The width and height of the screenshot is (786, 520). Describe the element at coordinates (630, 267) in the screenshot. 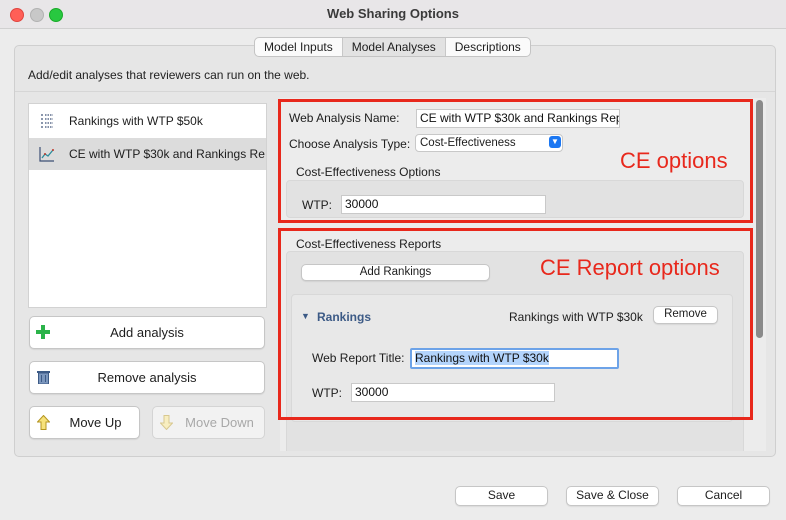

I see `ce-report-options-annotation: CE Report options` at that location.